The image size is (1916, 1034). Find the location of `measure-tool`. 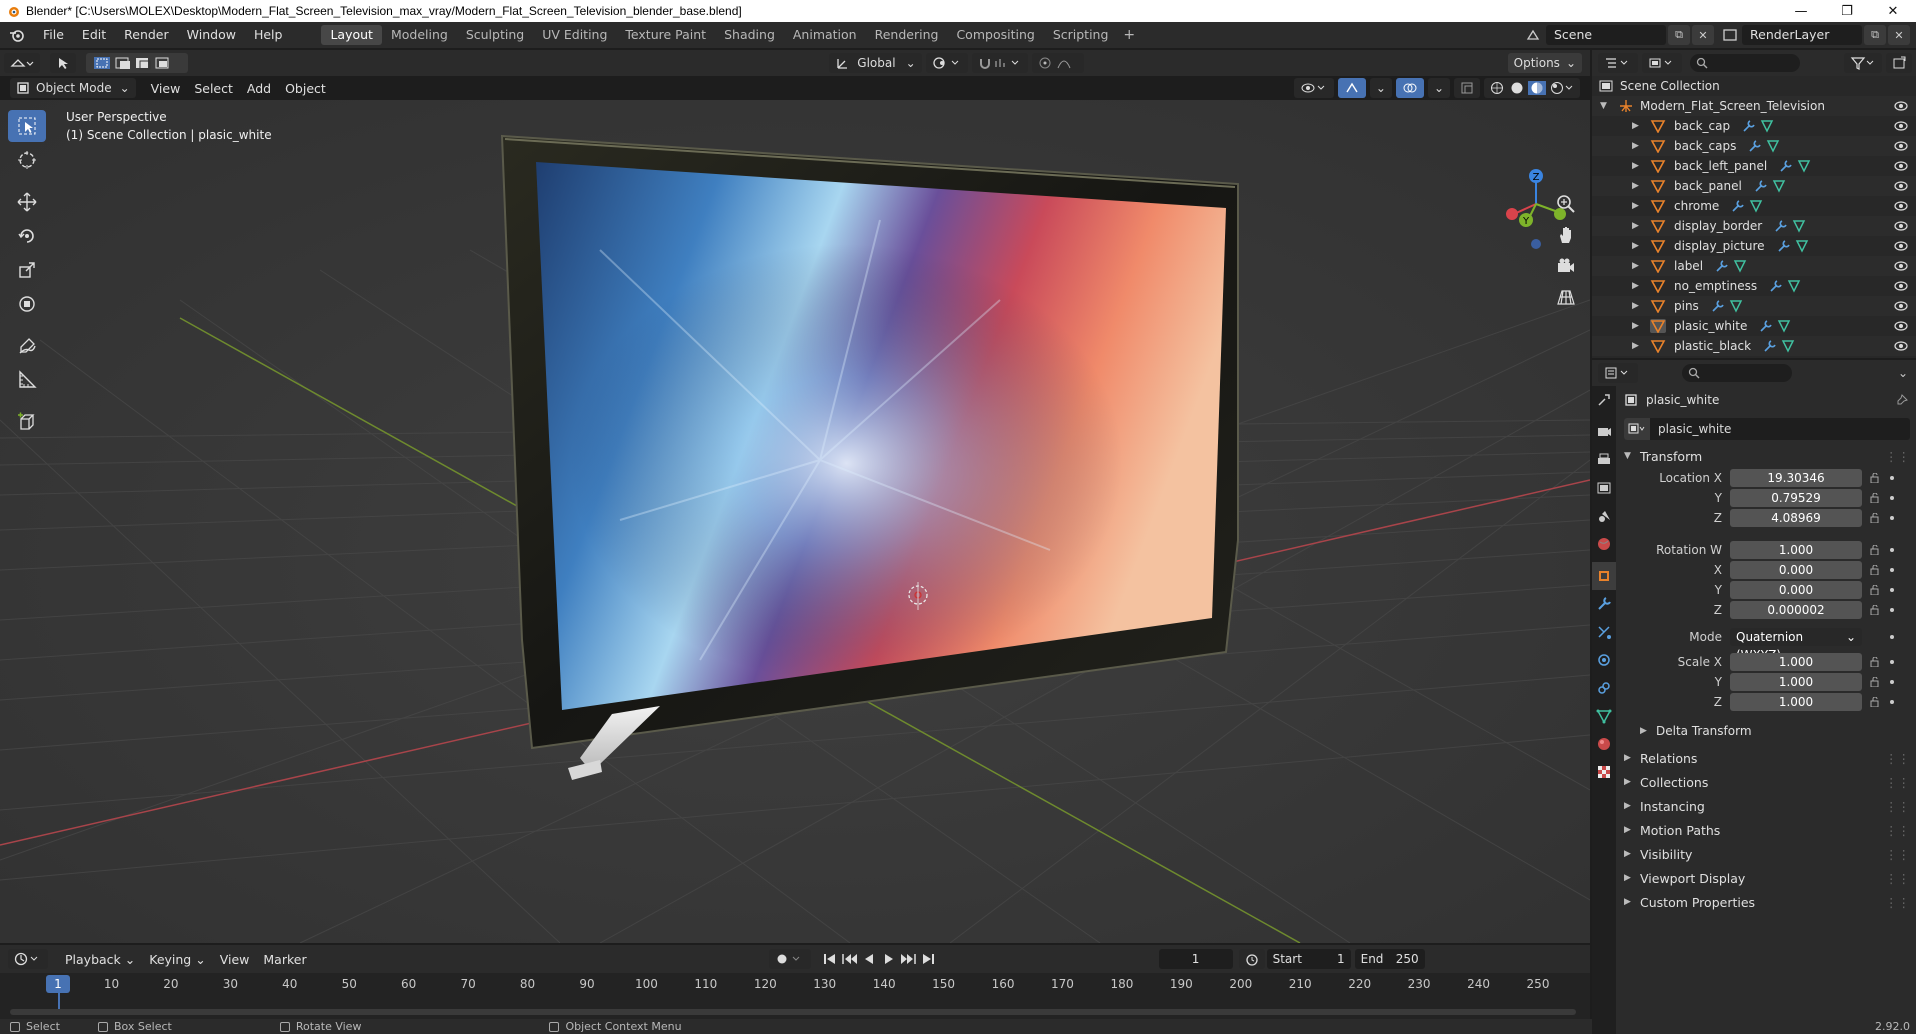

measure-tool is located at coordinates (27, 380).